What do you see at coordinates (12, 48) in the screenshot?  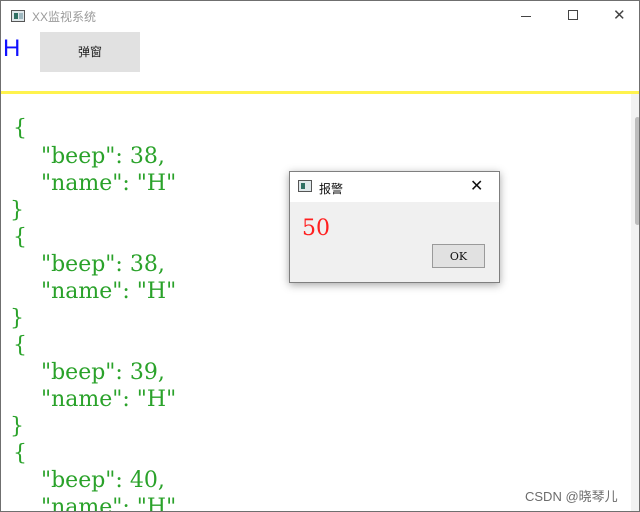 I see `header-label: H` at bounding box center [12, 48].